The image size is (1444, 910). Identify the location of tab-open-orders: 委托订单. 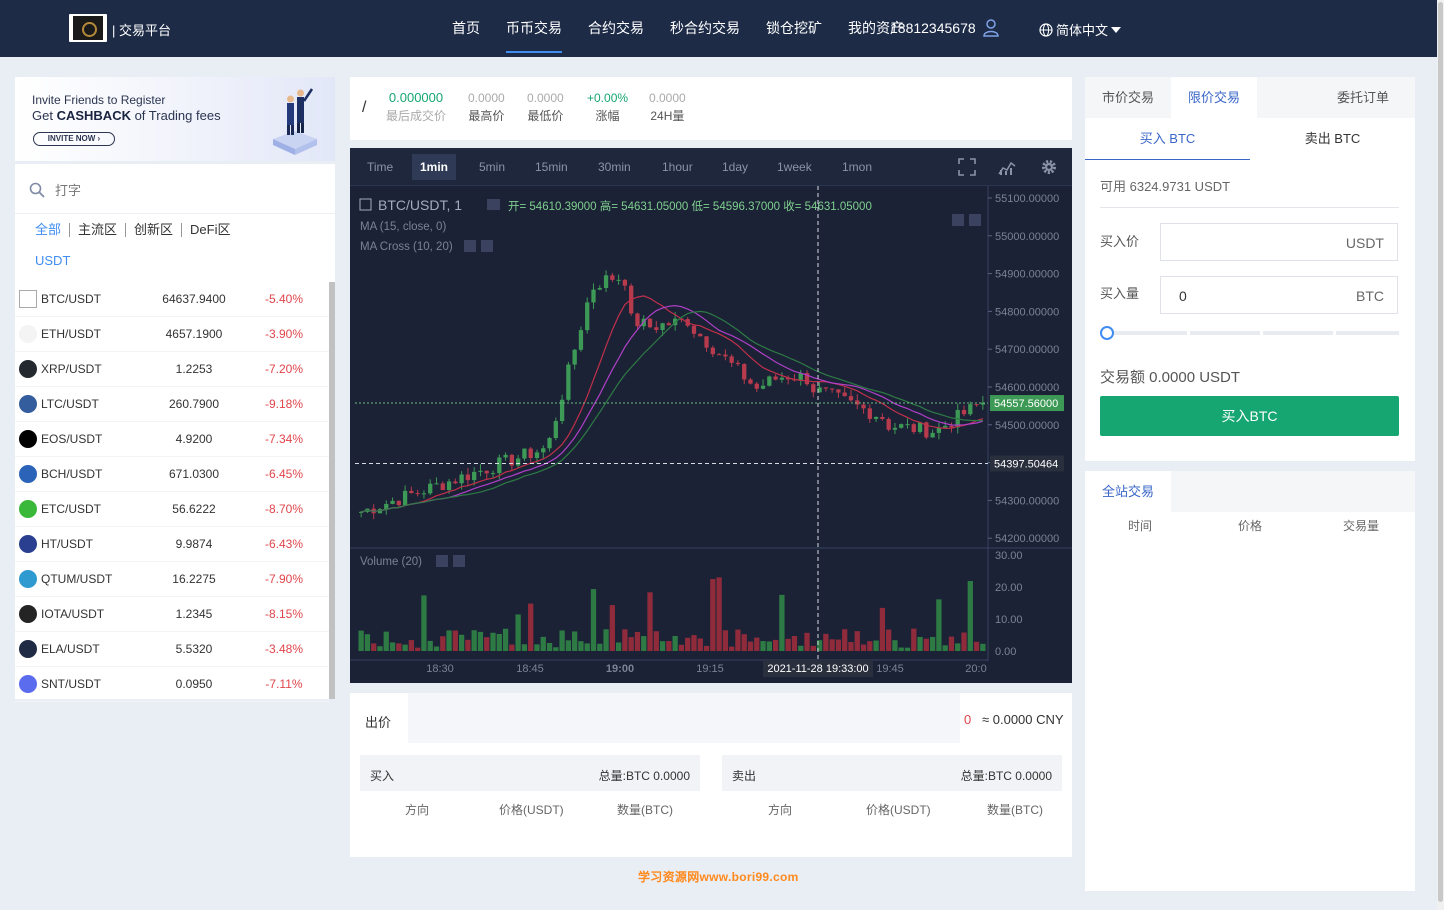
(1363, 97).